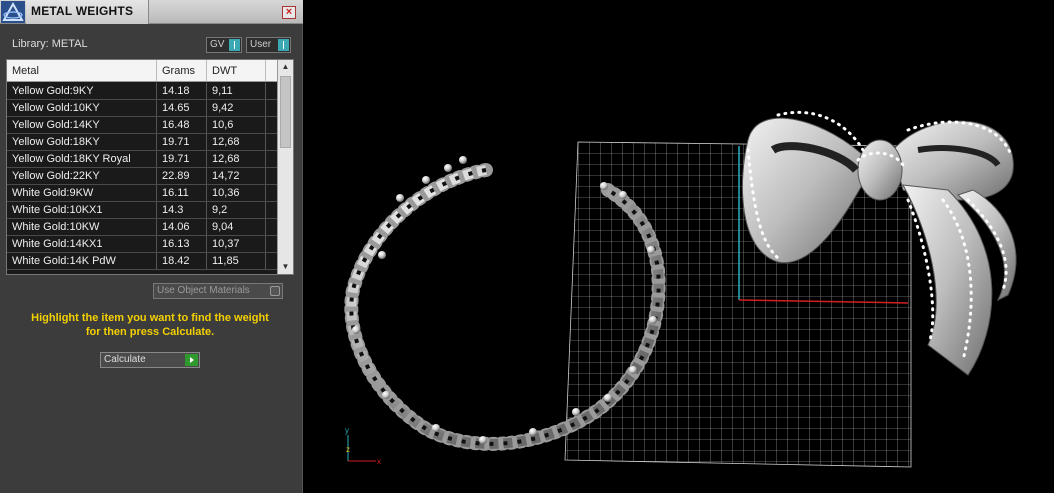 This screenshot has height=493, width=1054. I want to click on dwt-cell: 10,36, so click(236, 193).